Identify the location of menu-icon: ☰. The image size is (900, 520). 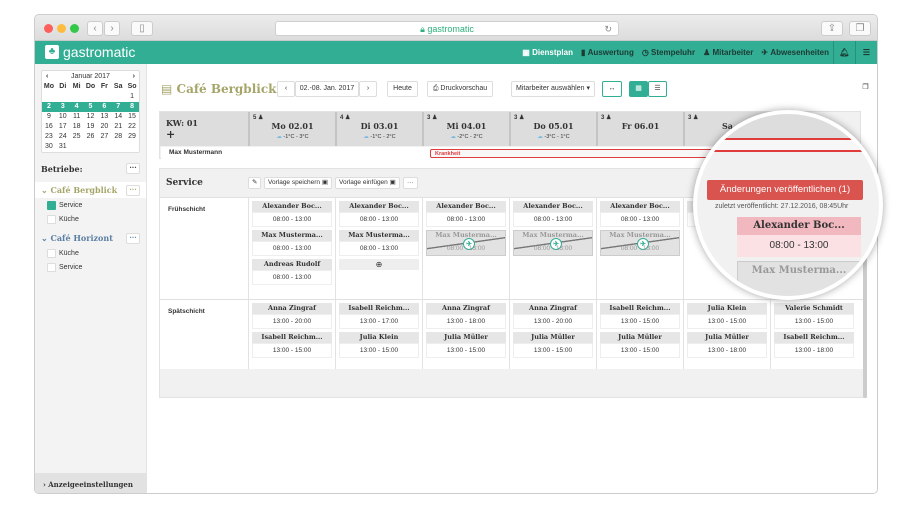
(866, 52).